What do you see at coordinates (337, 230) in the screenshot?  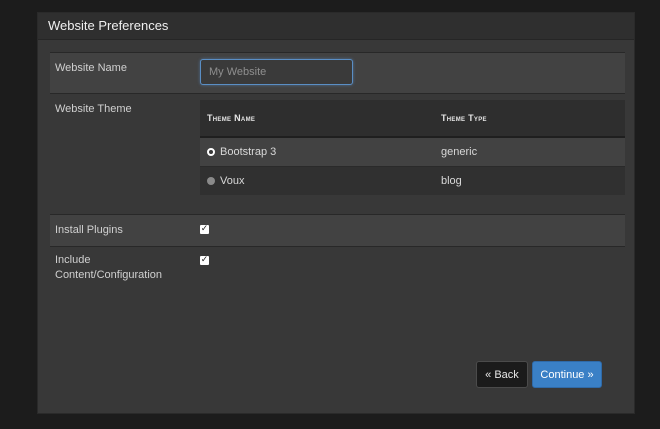 I see `install-plugins-row: Install Plugins ✓` at bounding box center [337, 230].